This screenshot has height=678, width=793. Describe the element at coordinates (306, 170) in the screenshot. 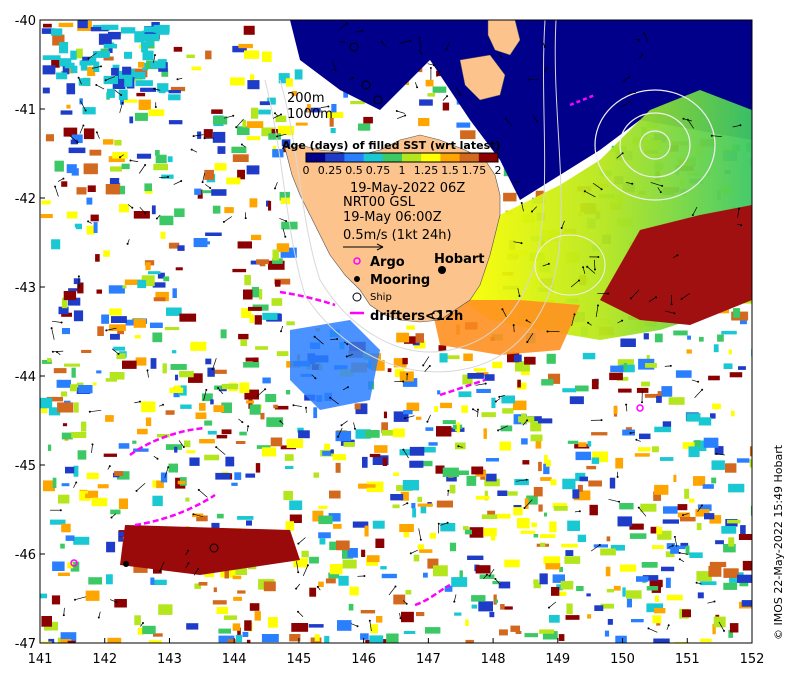

I see `colorbar-tick-label: 0` at that location.